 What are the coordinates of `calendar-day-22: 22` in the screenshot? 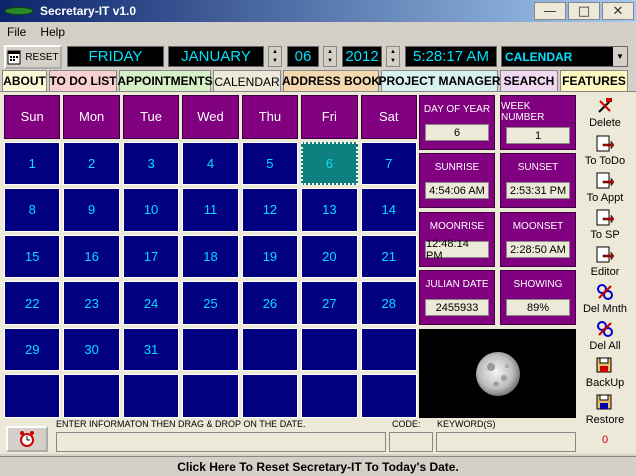 It's located at (32, 303).